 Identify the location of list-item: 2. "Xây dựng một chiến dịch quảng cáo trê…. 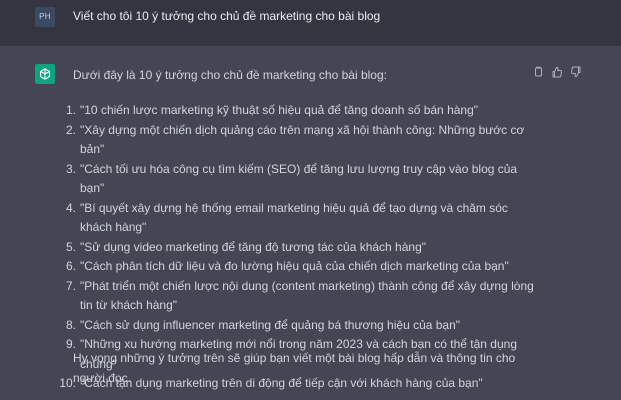
(295, 140).